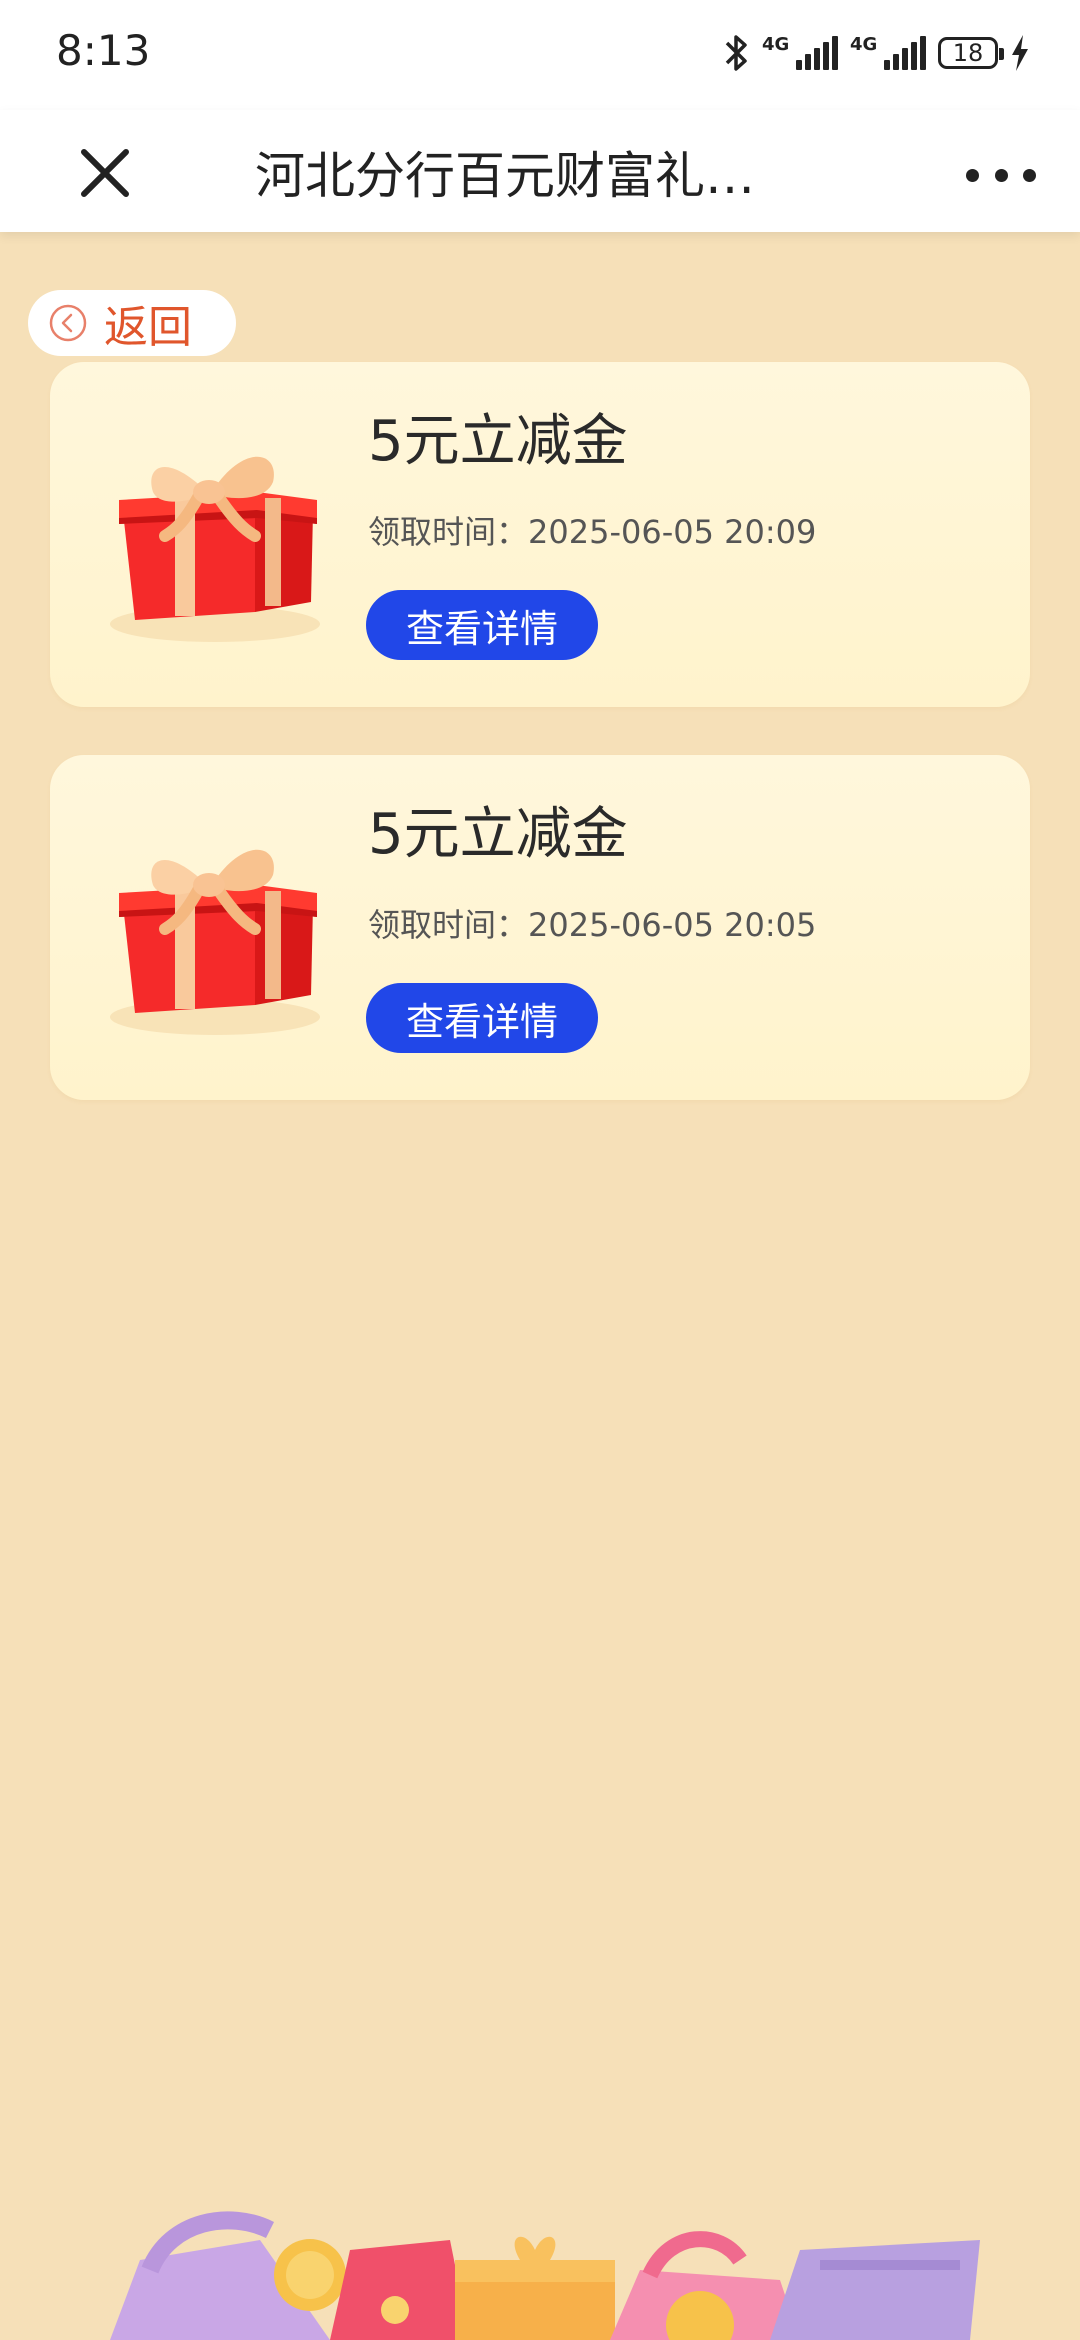 The height and width of the screenshot is (2340, 1080). What do you see at coordinates (148, 327) in the screenshot?
I see `back-label: 返回` at bounding box center [148, 327].